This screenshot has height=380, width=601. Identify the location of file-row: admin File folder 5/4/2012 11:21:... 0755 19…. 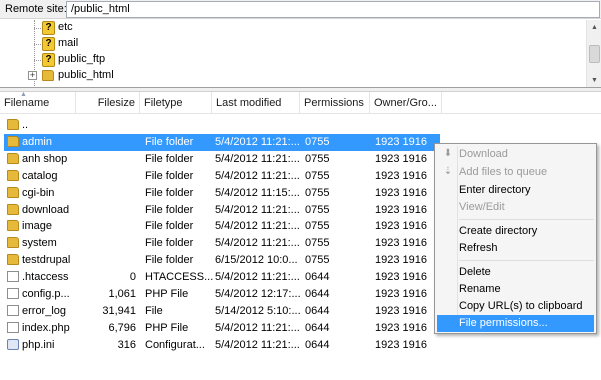
(222, 142).